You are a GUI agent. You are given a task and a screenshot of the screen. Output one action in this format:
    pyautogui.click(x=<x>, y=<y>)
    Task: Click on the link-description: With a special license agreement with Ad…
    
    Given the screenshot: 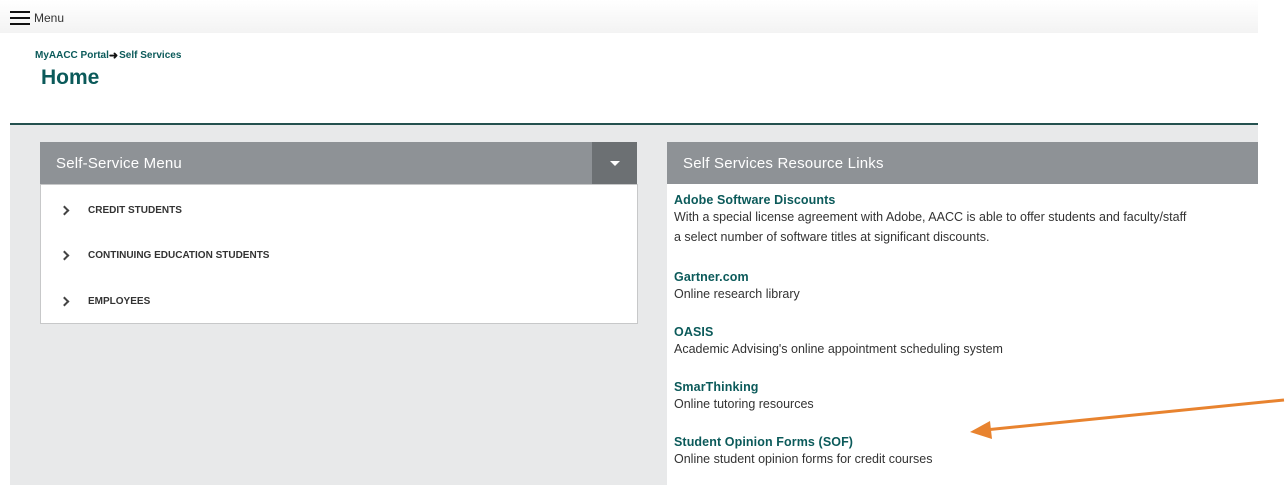 What is the action you would take?
    pyautogui.click(x=930, y=217)
    